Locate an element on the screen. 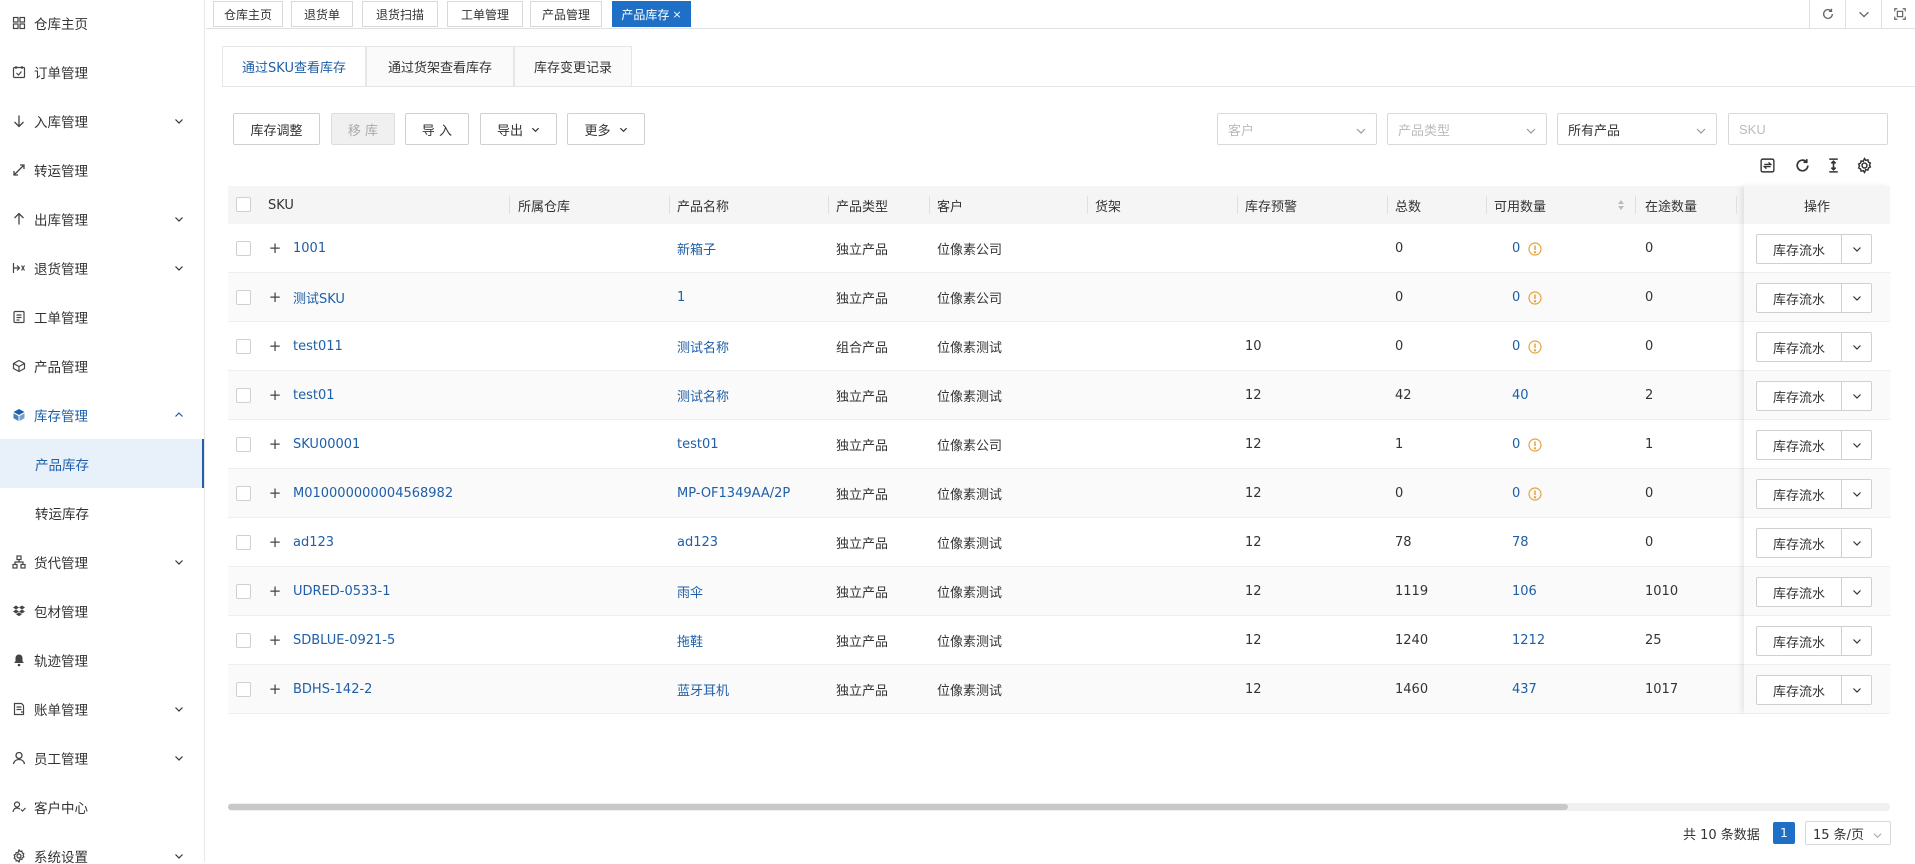 This screenshot has width=1915, height=864. product-name-link: 1 is located at coordinates (681, 297).